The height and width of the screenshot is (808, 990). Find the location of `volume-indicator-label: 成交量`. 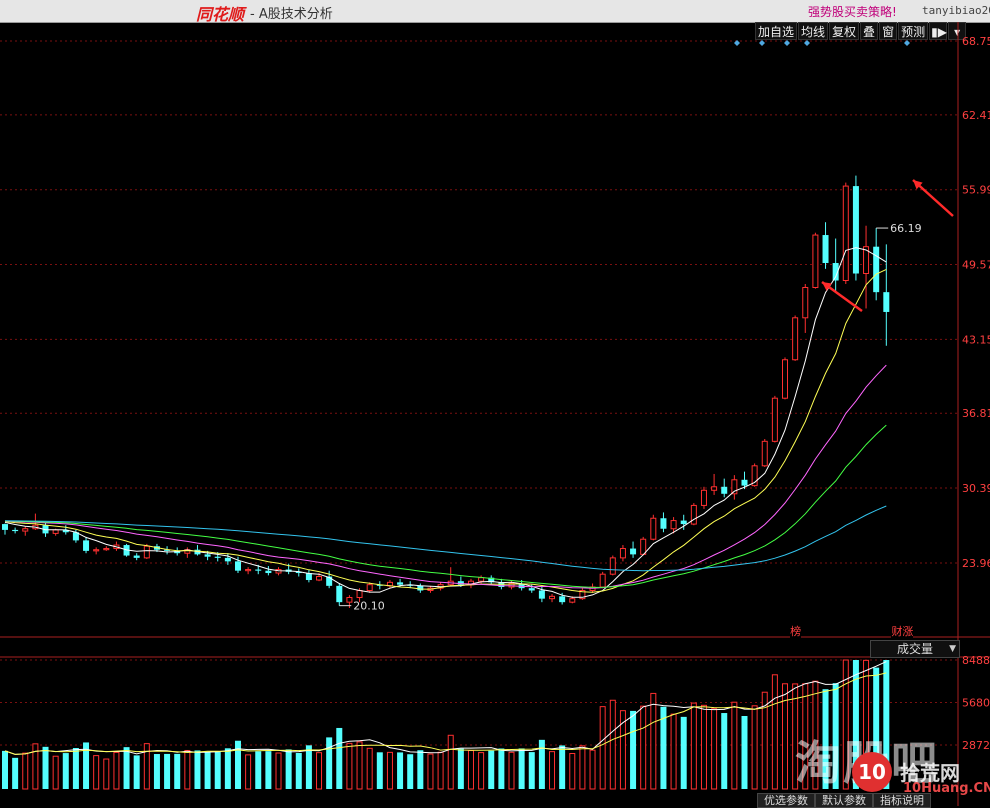

volume-indicator-label: 成交量 is located at coordinates (915, 649).